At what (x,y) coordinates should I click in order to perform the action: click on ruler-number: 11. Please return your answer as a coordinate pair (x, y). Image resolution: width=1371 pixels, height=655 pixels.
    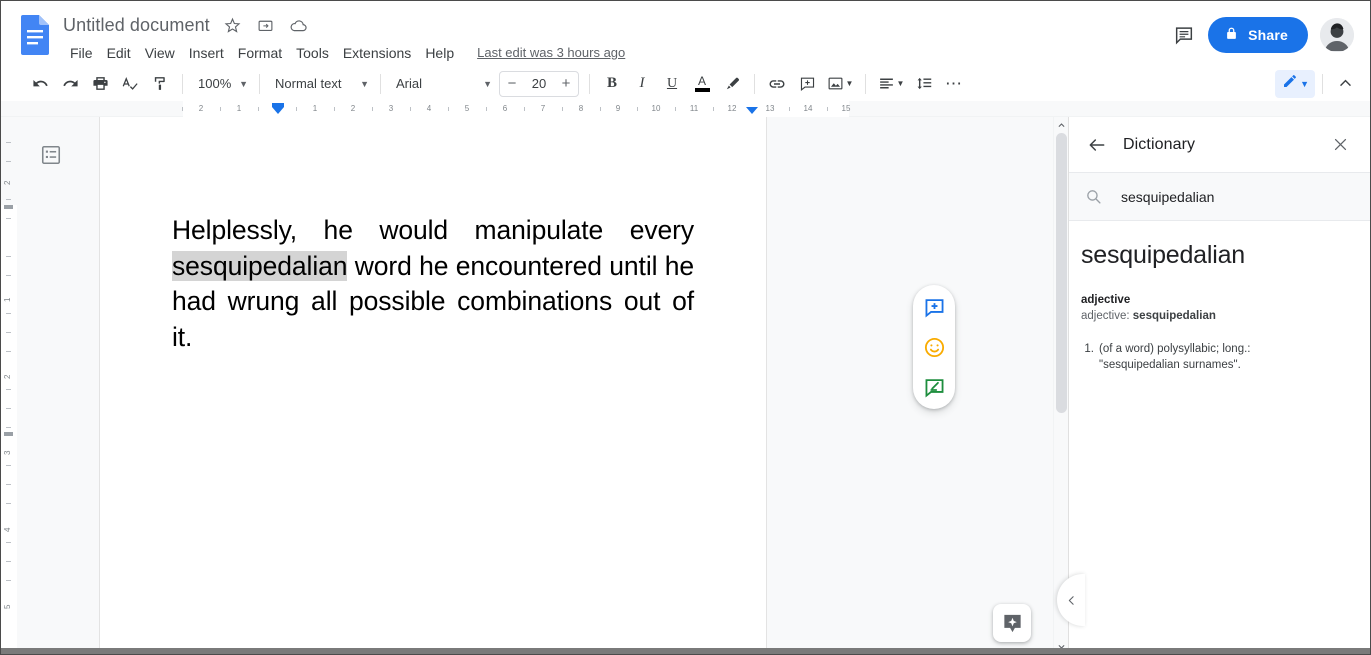
    Looking at the image, I should click on (694, 108).